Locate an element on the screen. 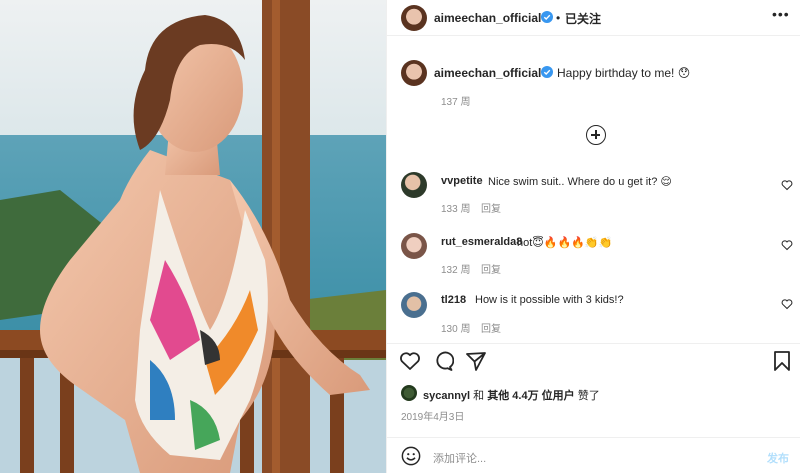 This screenshot has width=800, height=473. likes-and: 和 is located at coordinates (479, 396).